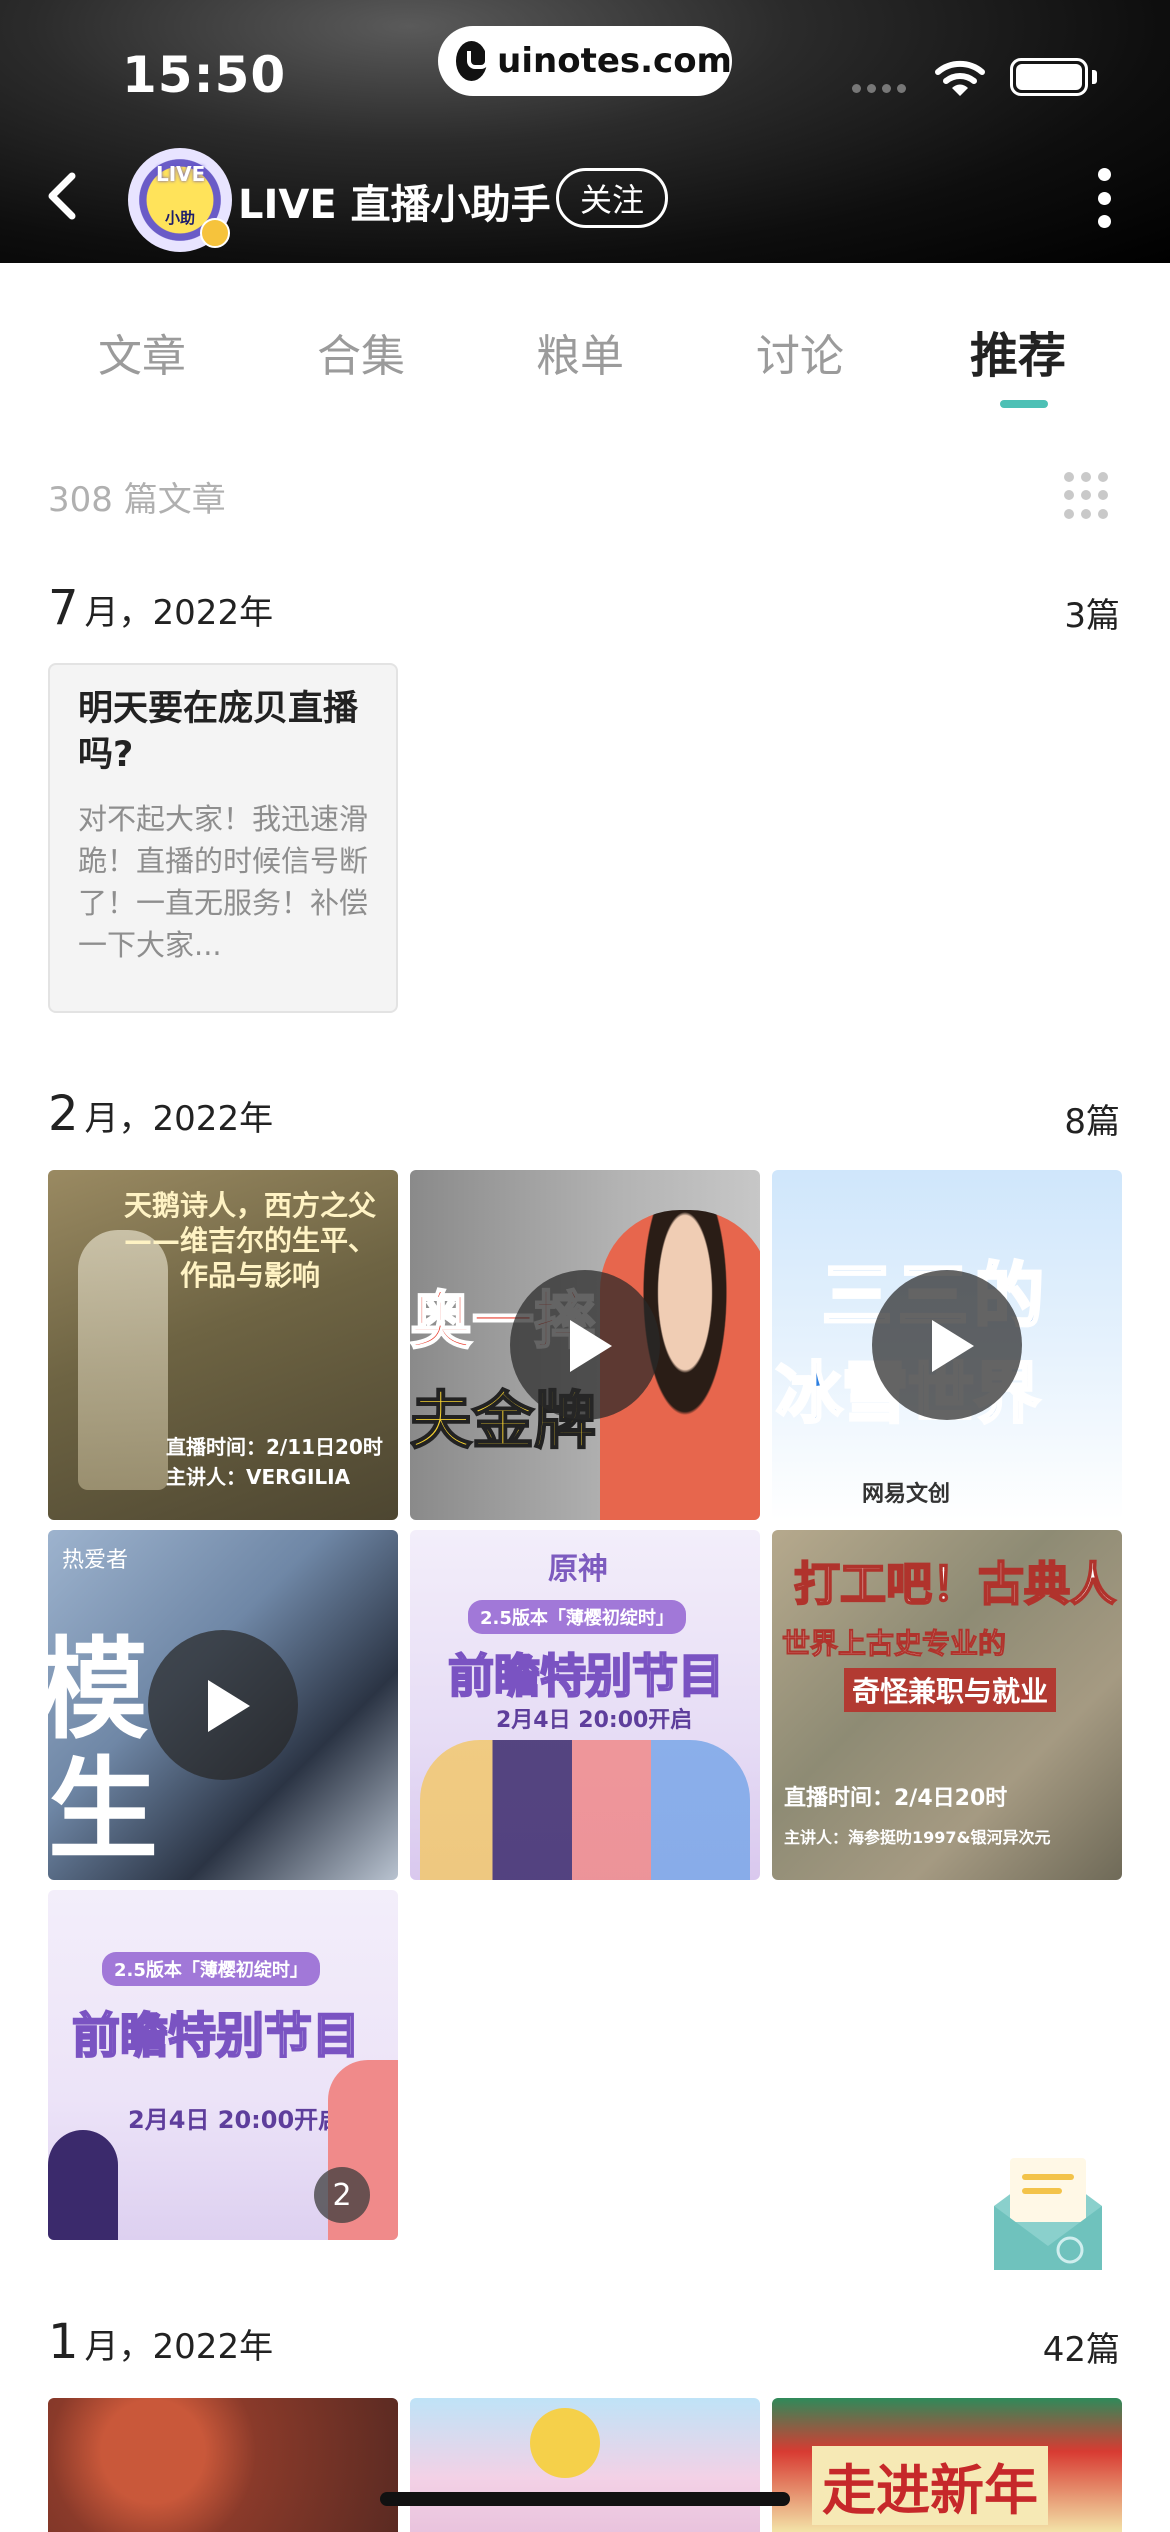  What do you see at coordinates (950, 1690) in the screenshot?
I see `thumb-caption: 奇怪兼职与就业` at bounding box center [950, 1690].